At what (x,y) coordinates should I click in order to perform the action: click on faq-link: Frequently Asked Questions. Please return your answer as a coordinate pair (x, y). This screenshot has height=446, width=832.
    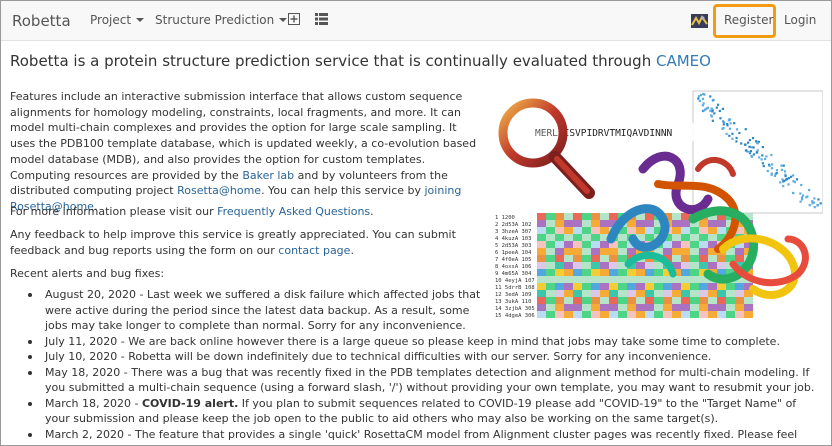
    Looking at the image, I should click on (293, 211).